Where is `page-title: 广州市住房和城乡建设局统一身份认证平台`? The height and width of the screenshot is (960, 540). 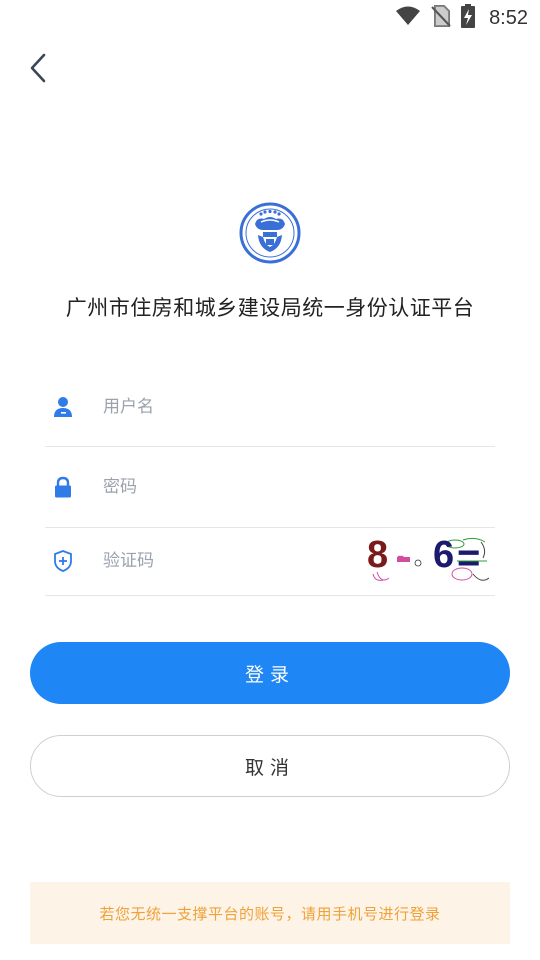
page-title: 广州市住房和城乡建设局统一身份认证平台 is located at coordinates (270, 308).